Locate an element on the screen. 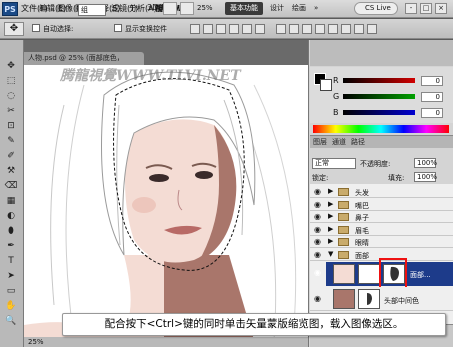 The image size is (453, 347). workspace-essentials-button: 基本功能 is located at coordinates (244, 8).